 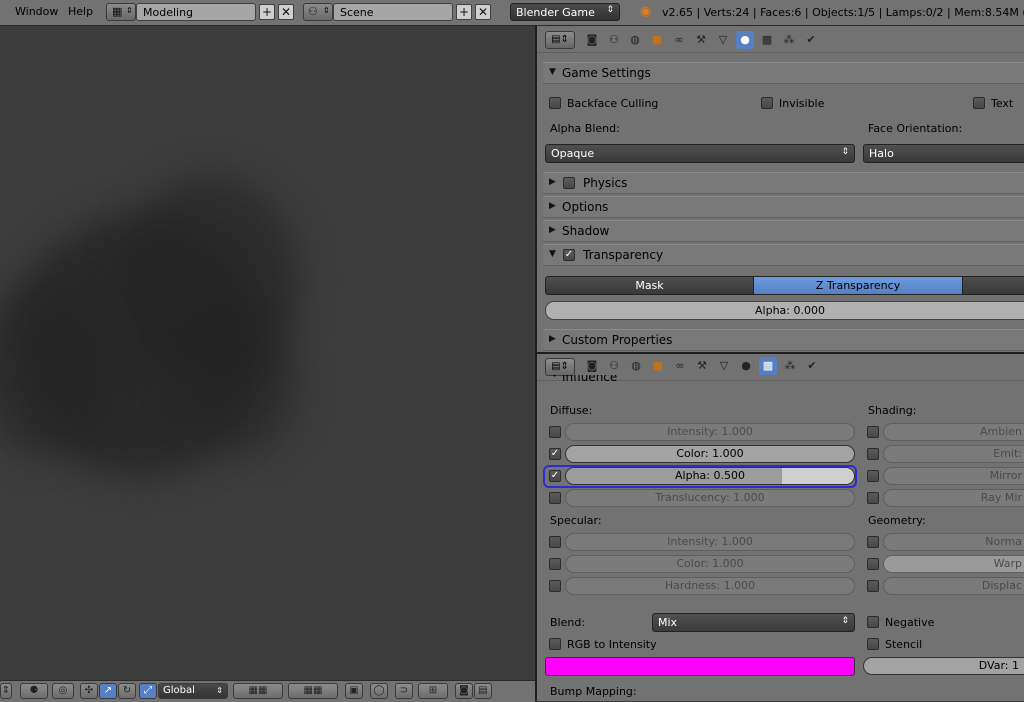 What do you see at coordinates (943, 153) in the screenshot?
I see `face-orientation-dropdown: Halo` at bounding box center [943, 153].